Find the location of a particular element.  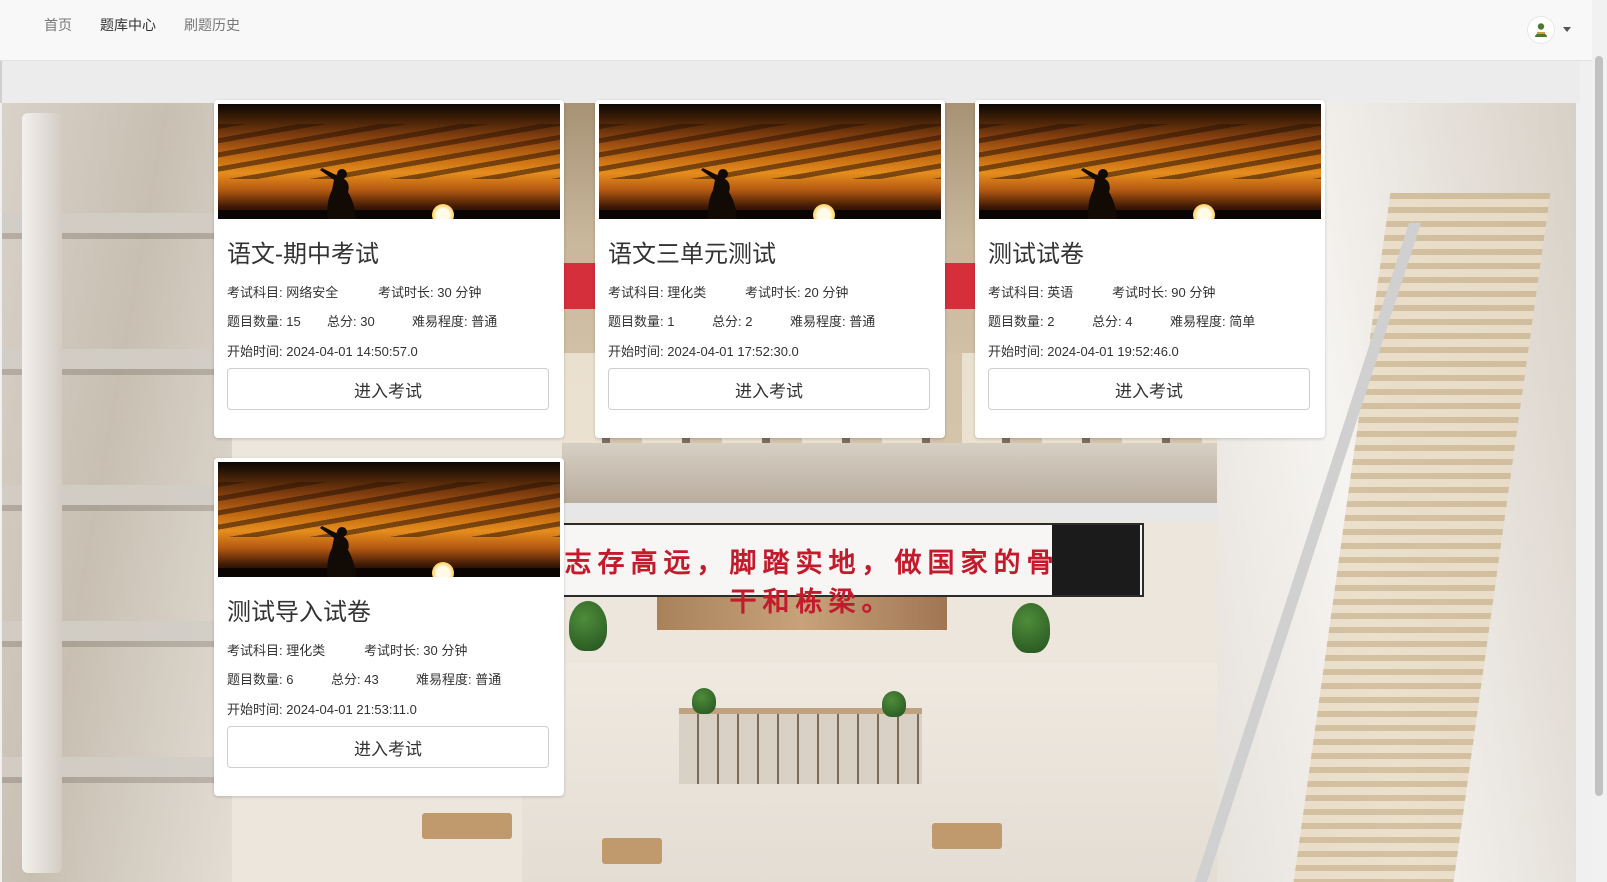

user-avatar-icon is located at coordinates (1541, 30).